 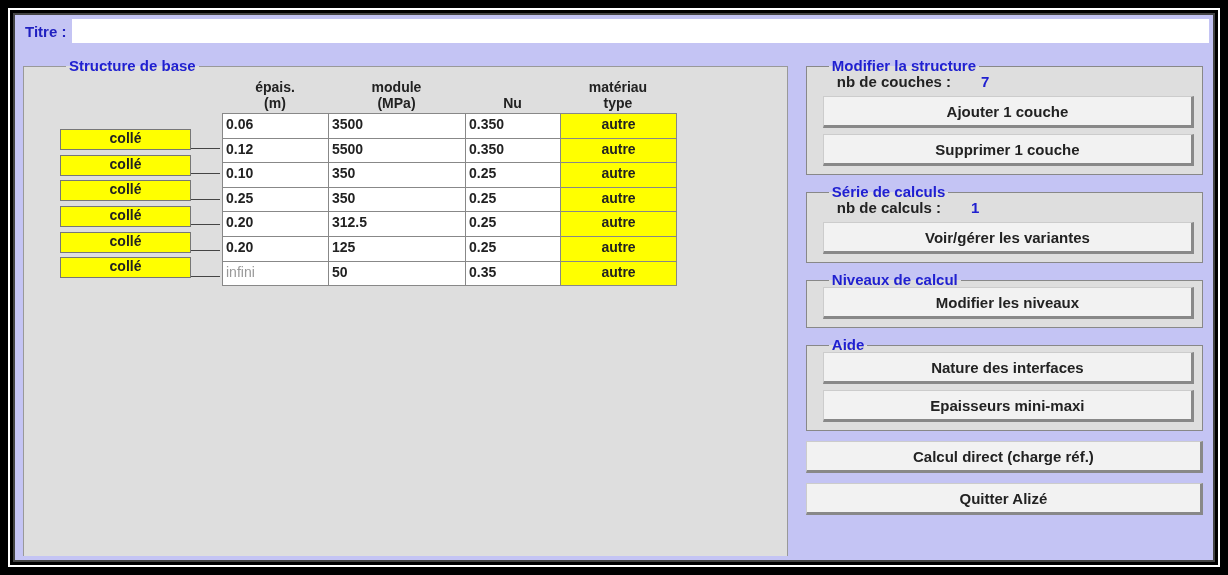 I want to click on count-label: nb de couches :, so click(x=893, y=81).